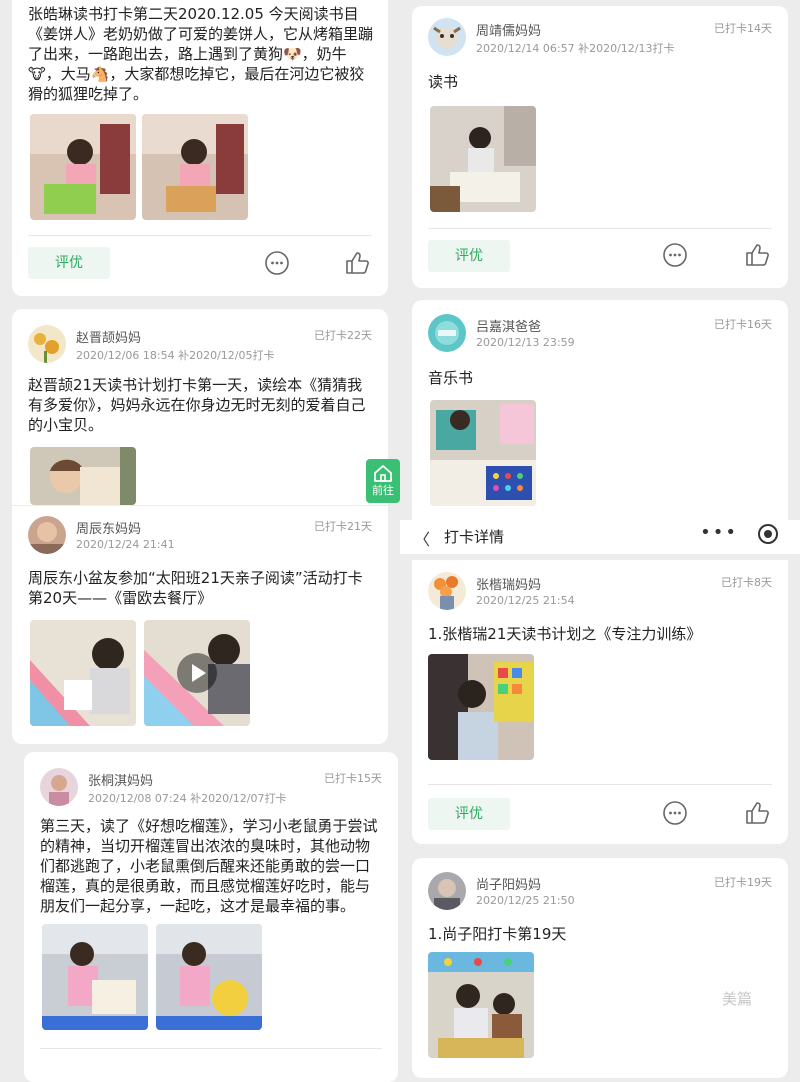 Image resolution: width=800 pixels, height=1082 pixels. I want to click on post-time: 2020/12/08 07:24 补2020/12/07打卡, so click(187, 798).